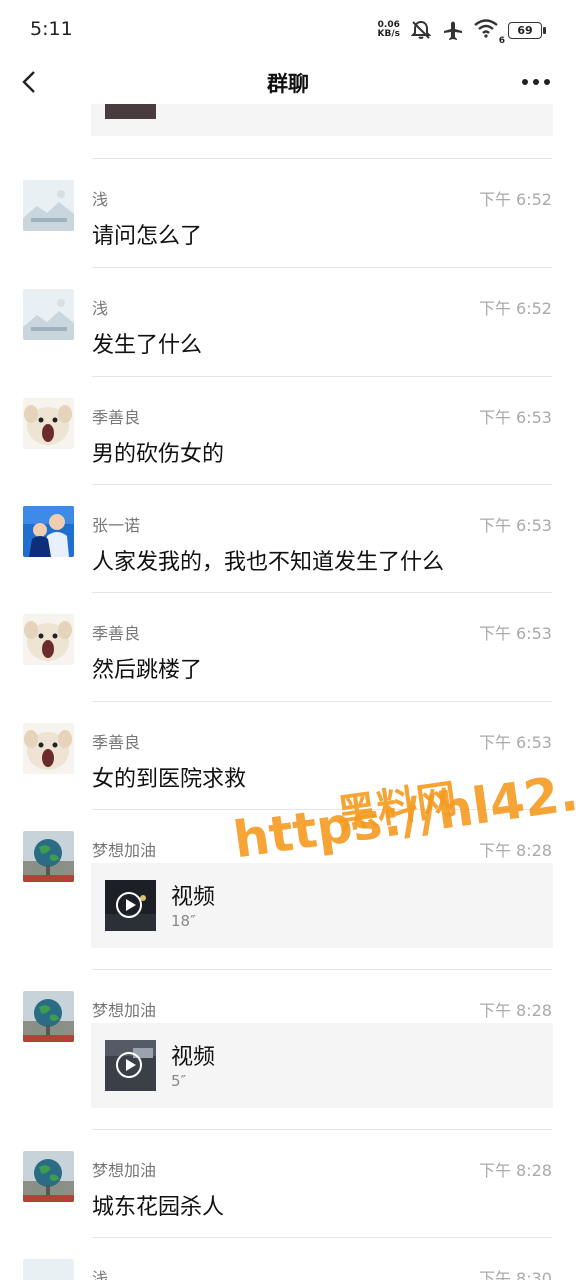 The height and width of the screenshot is (1280, 576). I want to click on message-time: 下午 8:30, so click(515, 1274).